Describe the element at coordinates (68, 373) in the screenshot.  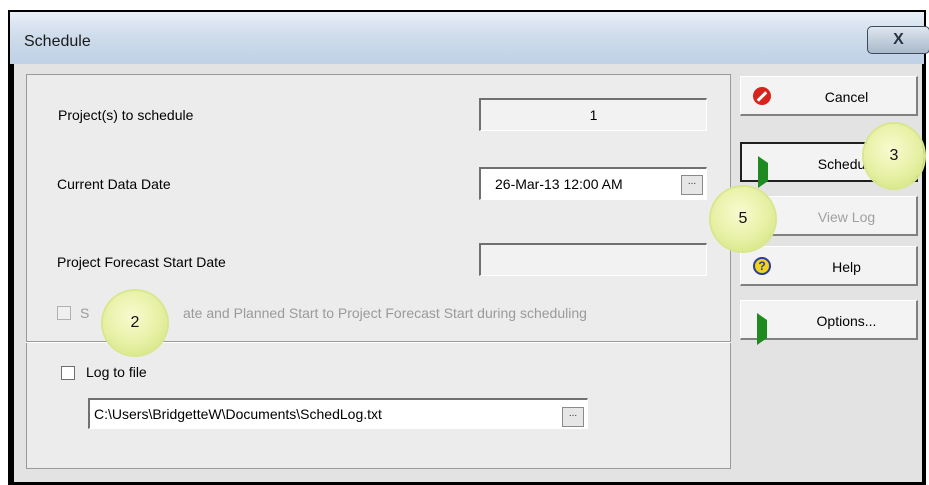
I see `log-to-file-checkbox` at that location.